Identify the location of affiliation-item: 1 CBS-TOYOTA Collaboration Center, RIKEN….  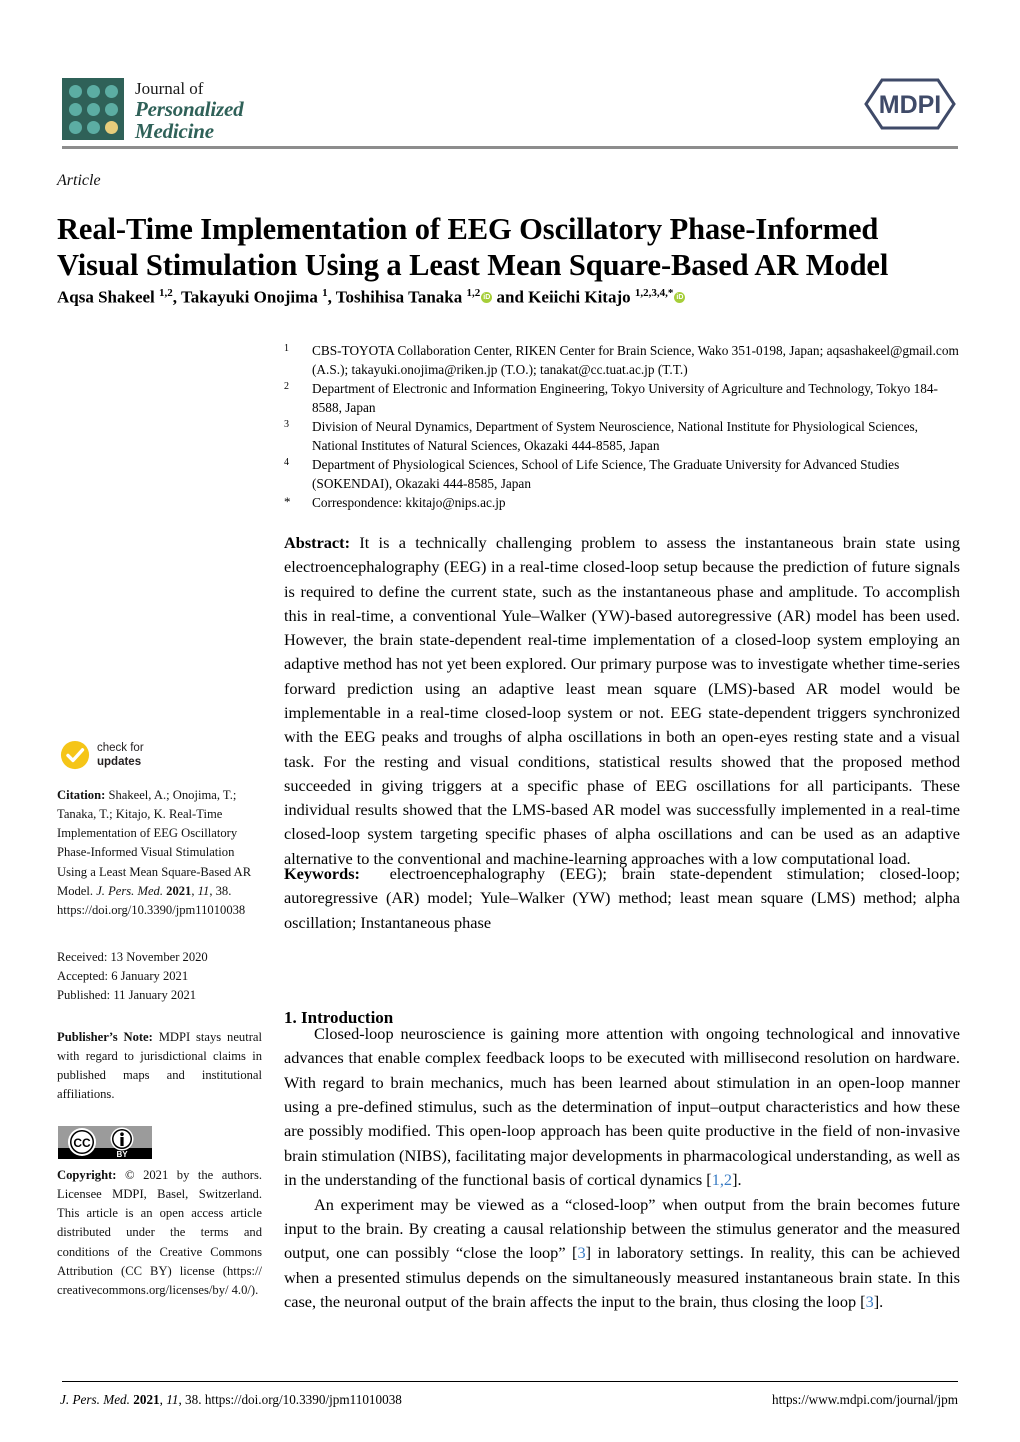
(622, 360).